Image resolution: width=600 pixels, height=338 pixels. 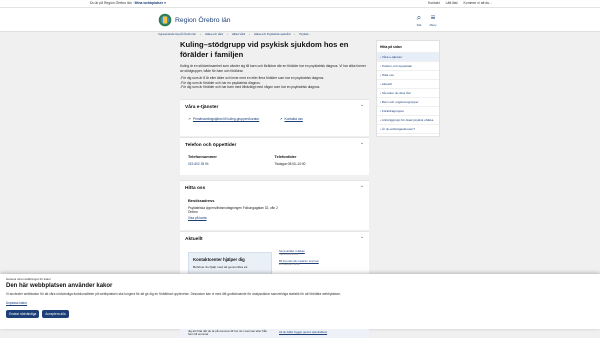 What do you see at coordinates (419, 25) in the screenshot?
I see `search-label: Sök` at bounding box center [419, 25].